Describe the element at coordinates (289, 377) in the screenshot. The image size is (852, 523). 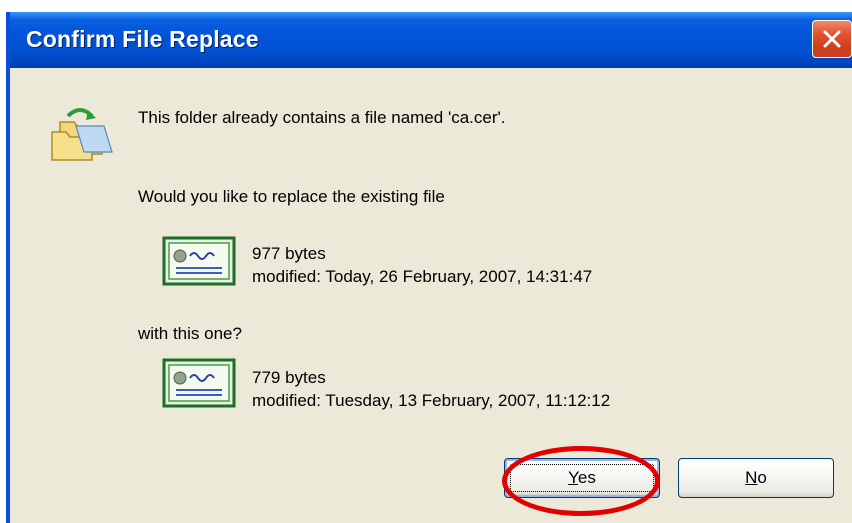
I see `new-file-size: 779 bytes` at that location.